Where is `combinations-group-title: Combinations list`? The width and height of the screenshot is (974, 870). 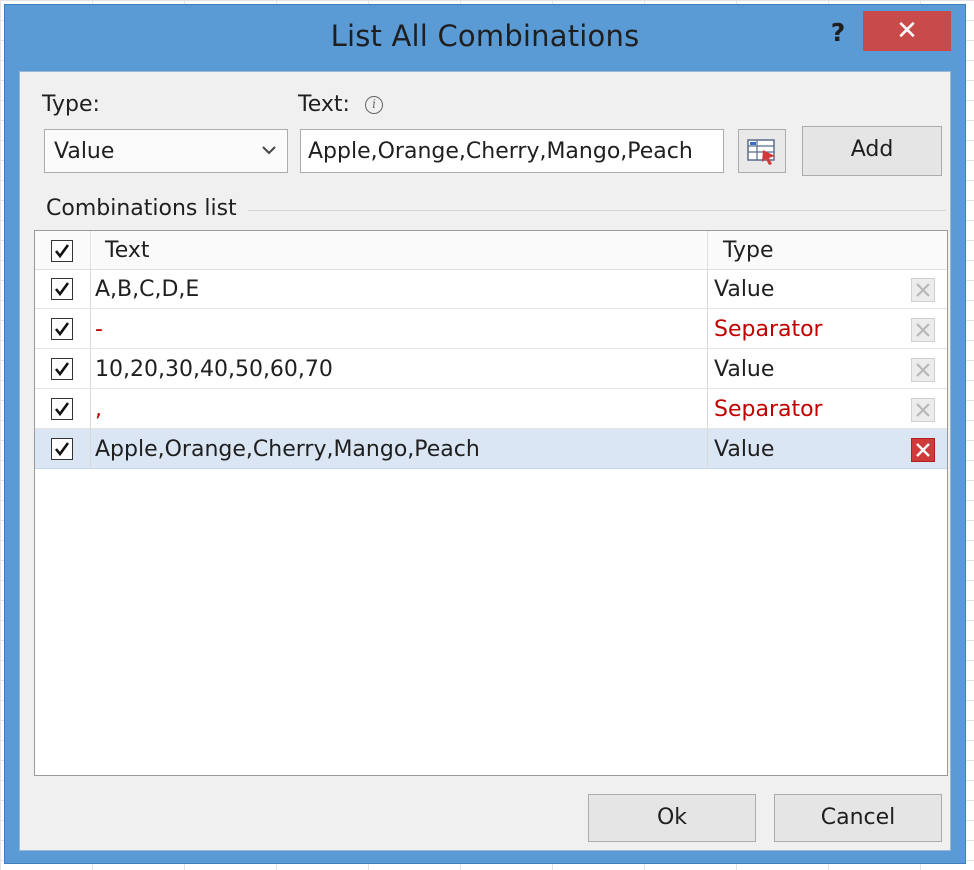
combinations-group-title: Combinations list is located at coordinates (141, 208).